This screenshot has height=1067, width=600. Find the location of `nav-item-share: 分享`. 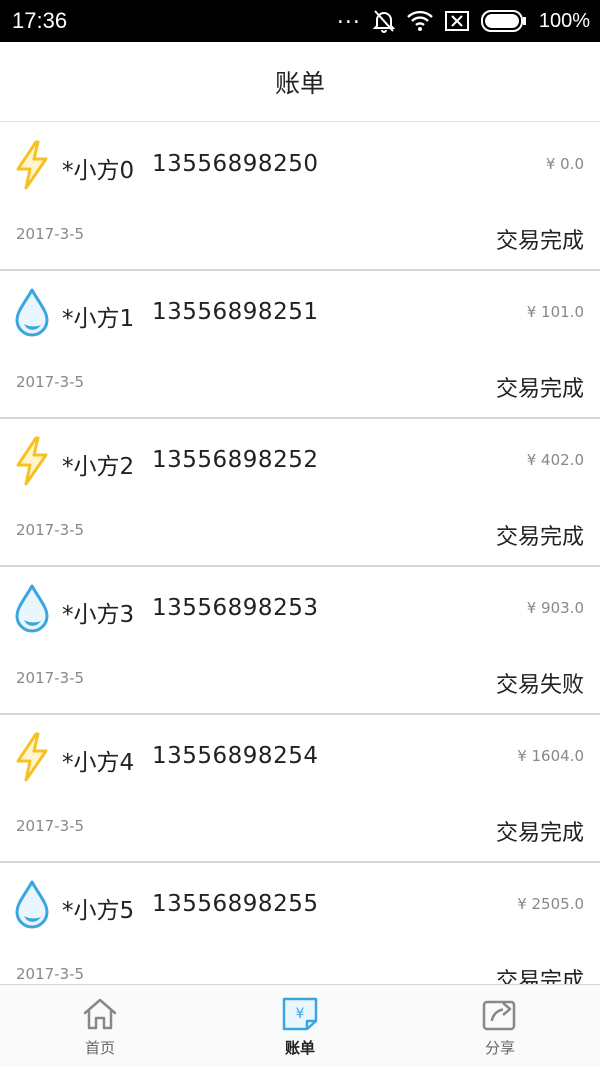

nav-item-share: 分享 is located at coordinates (500, 1026).